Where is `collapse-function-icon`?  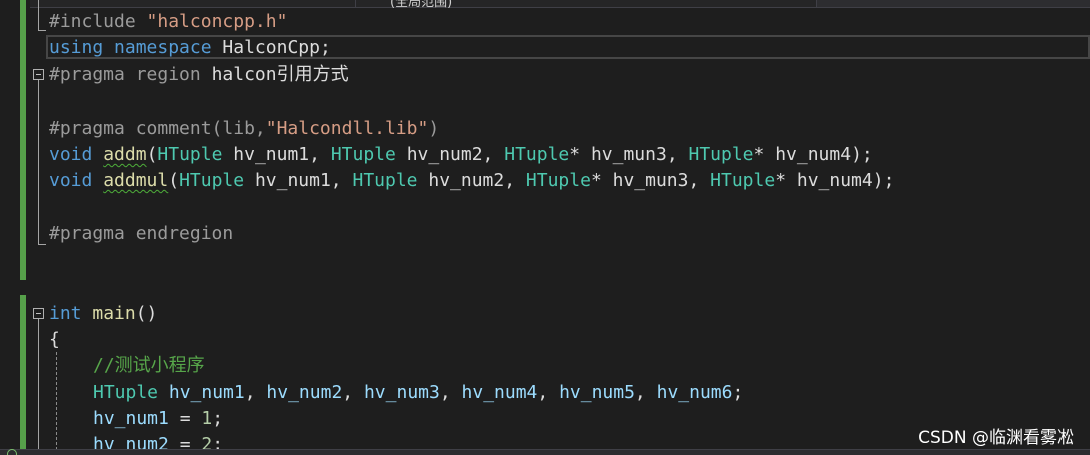 collapse-function-icon is located at coordinates (38, 313).